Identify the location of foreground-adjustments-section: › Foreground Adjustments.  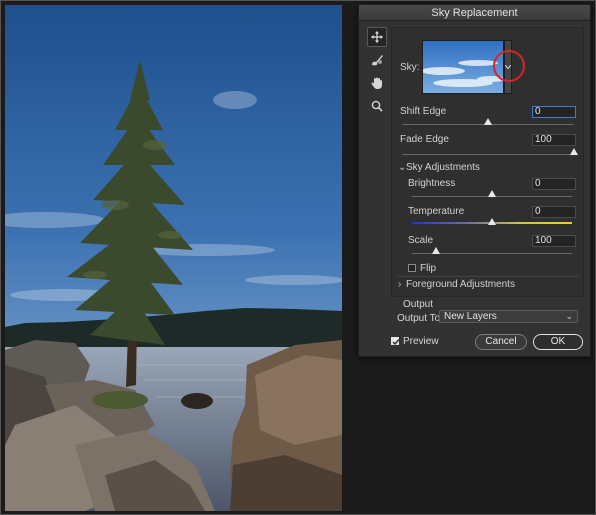
(456, 284).